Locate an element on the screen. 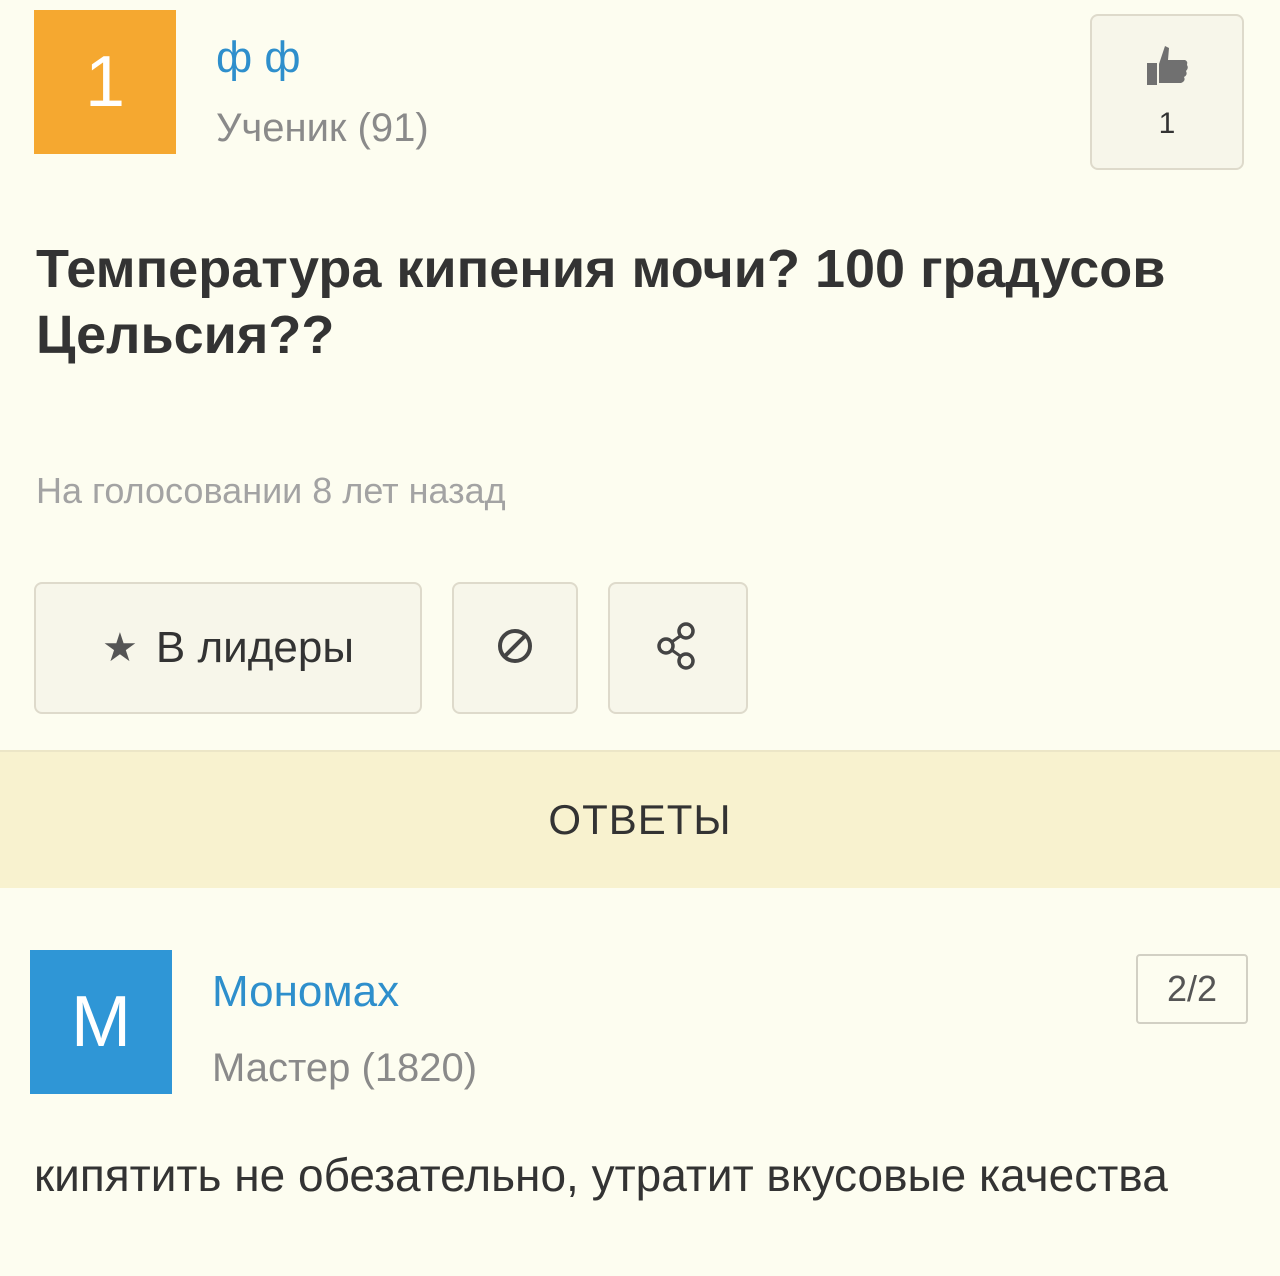 The image size is (1280, 1276). answer-author-name: Мономах is located at coordinates (305, 992).